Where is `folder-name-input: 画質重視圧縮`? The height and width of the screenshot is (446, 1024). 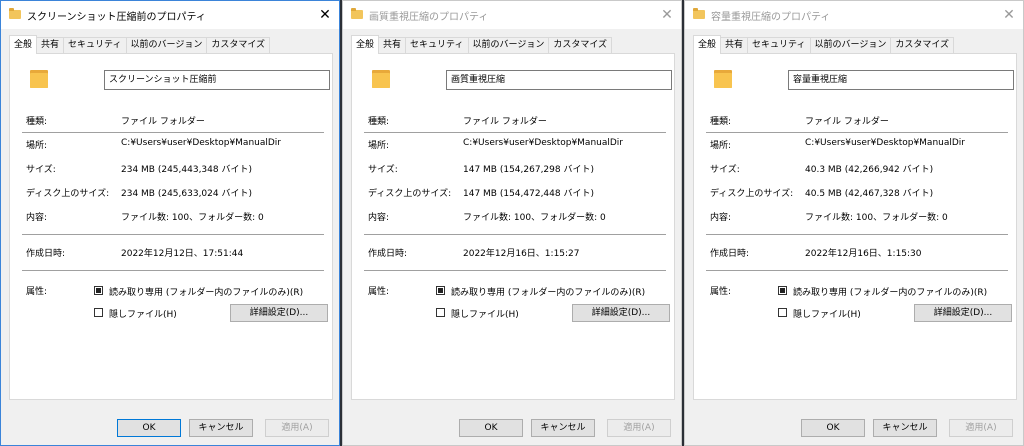
folder-name-input: 画質重視圧縮 is located at coordinates (559, 80).